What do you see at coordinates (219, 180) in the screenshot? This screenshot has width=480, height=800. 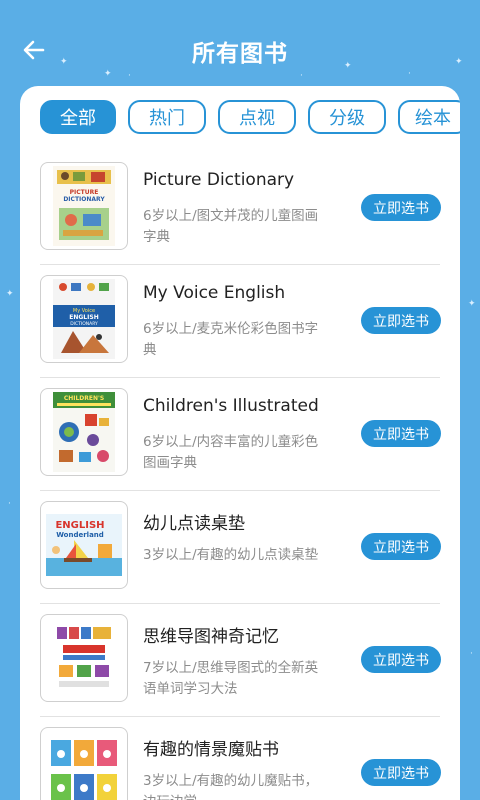 I see `book-title: Picture Dictionary` at bounding box center [219, 180].